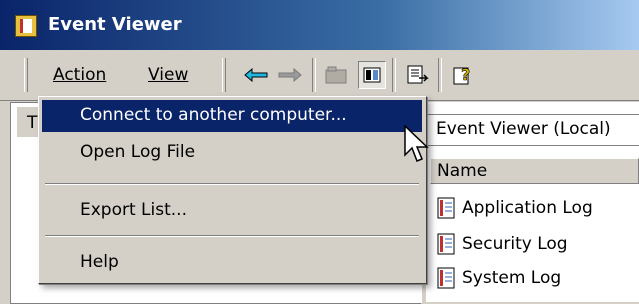  I want to click on toolbar-grip, so click(26, 75).